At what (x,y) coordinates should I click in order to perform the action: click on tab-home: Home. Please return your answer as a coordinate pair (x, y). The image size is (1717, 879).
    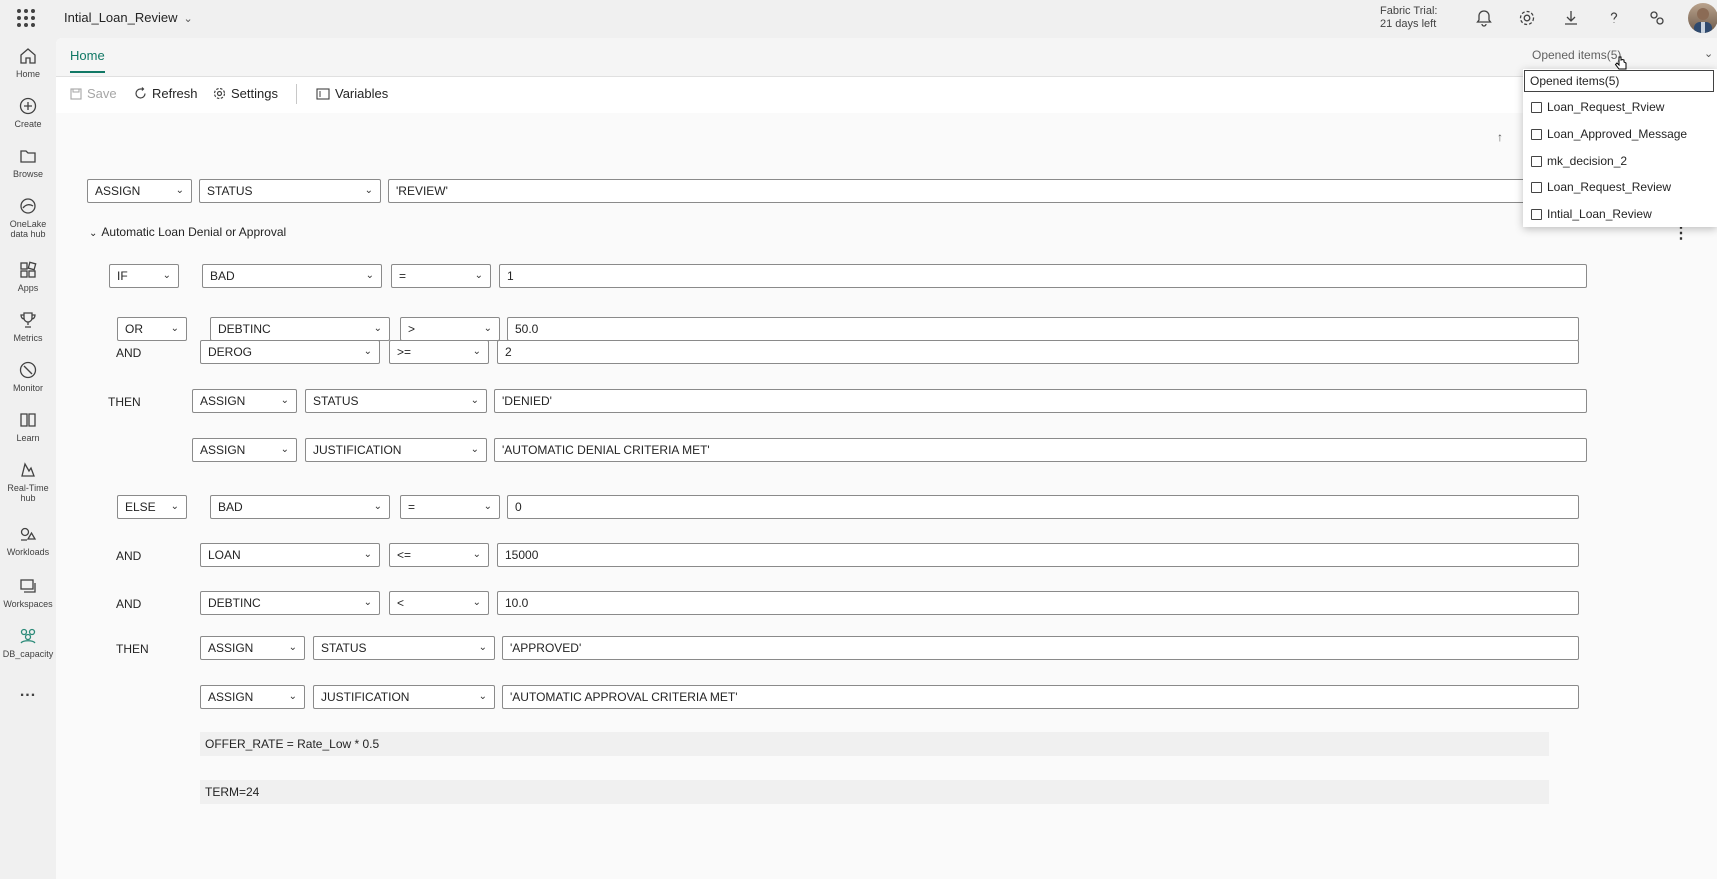
    Looking at the image, I should click on (87, 60).